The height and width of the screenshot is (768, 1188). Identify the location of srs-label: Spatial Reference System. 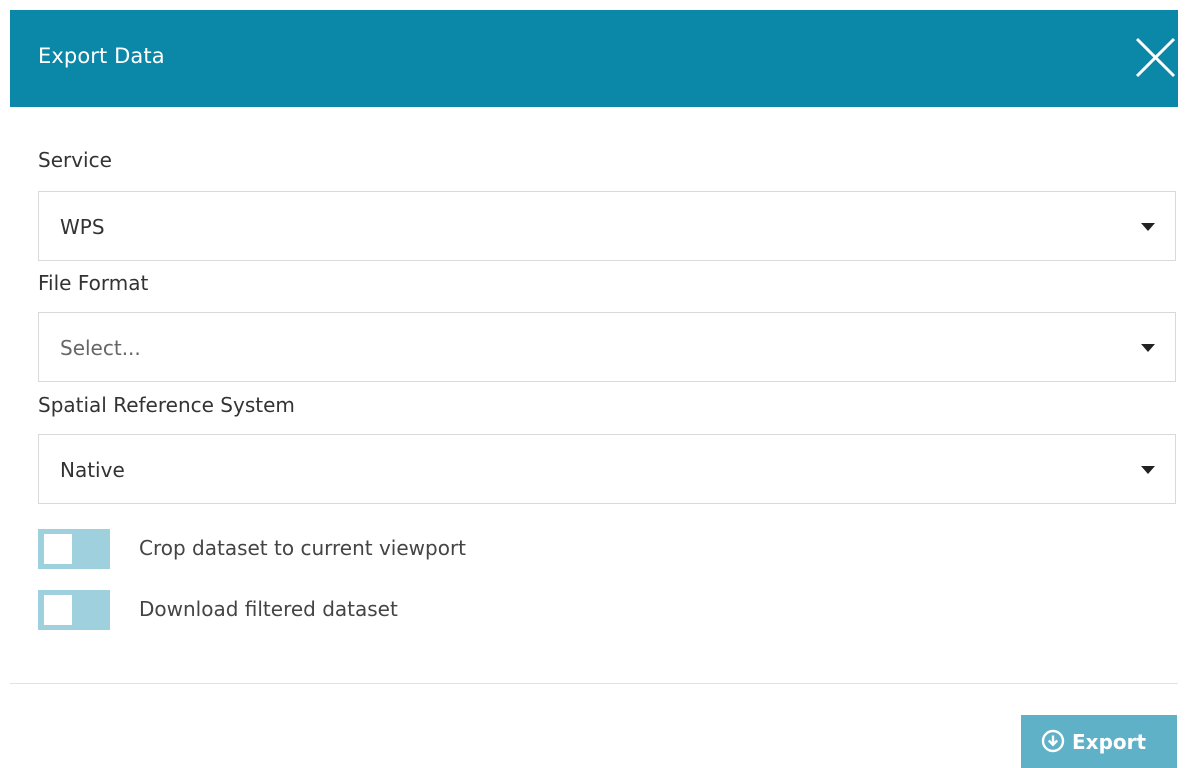
(166, 405).